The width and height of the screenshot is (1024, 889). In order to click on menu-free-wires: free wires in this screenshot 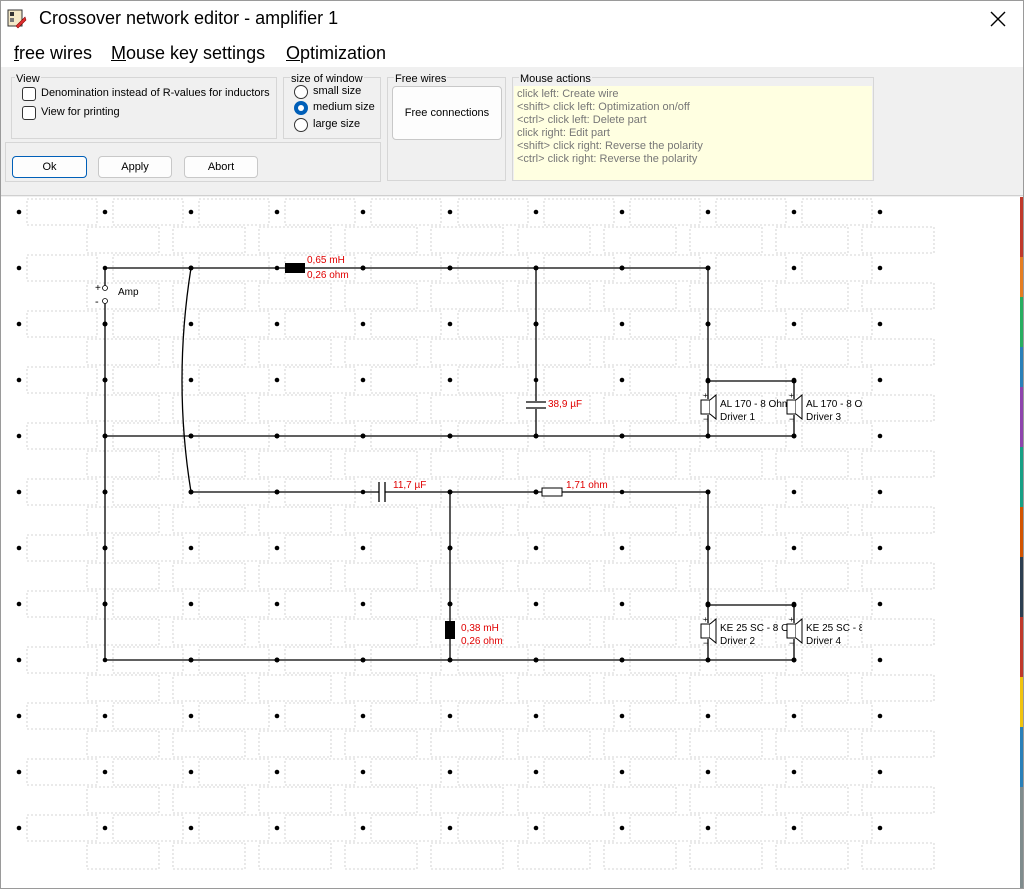, I will do `click(53, 53)`.